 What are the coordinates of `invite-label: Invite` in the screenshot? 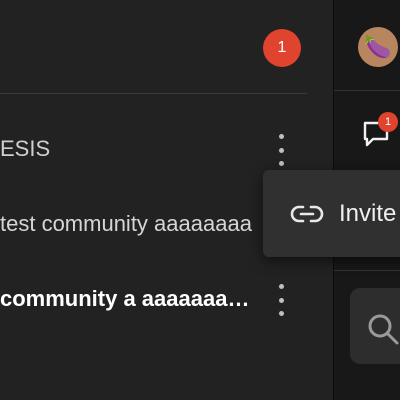 It's located at (368, 213).